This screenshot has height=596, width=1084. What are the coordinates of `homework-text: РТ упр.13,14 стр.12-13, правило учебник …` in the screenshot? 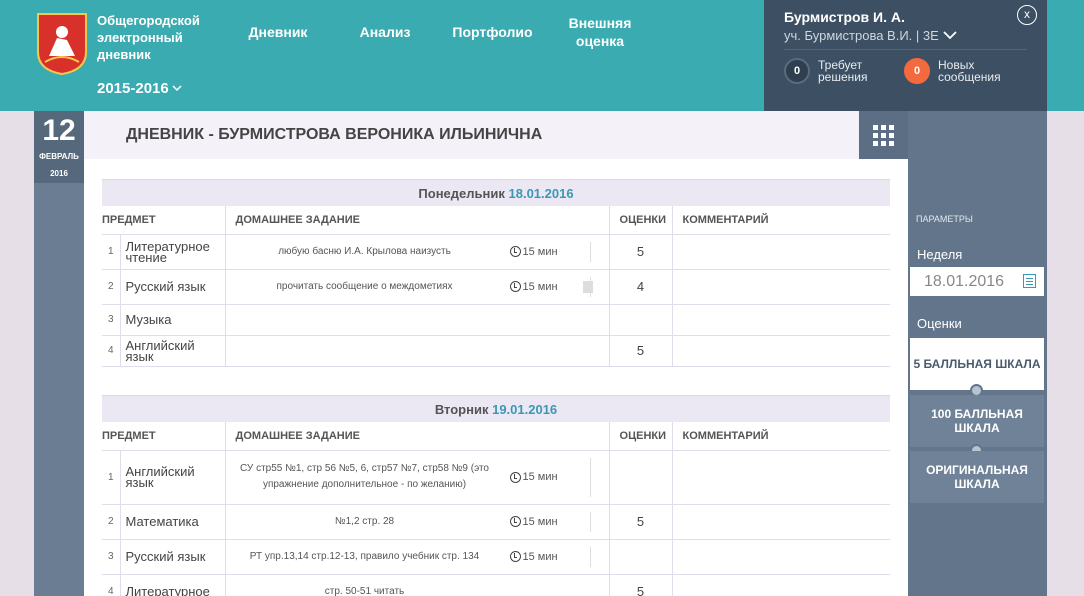 It's located at (364, 556).